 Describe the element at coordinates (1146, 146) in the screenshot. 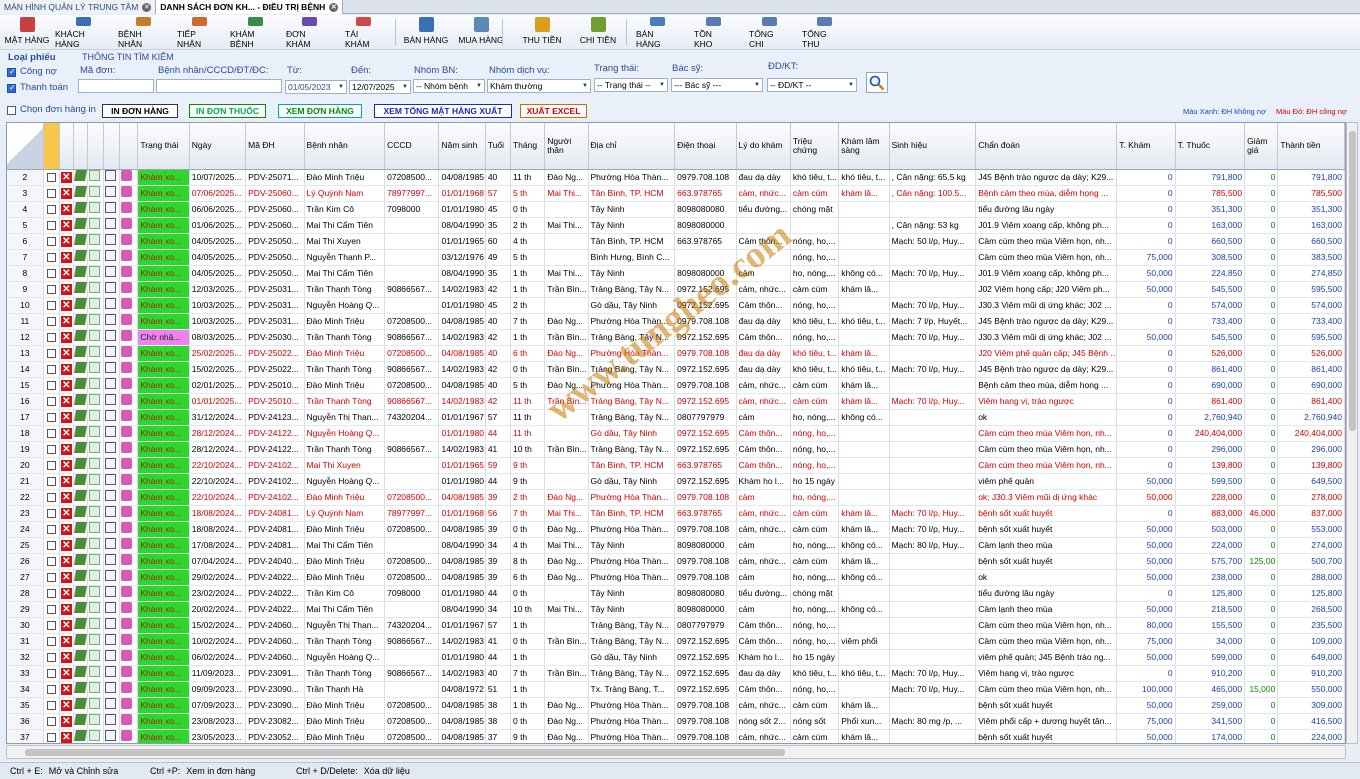

I see `column-header: T. Khám` at that location.